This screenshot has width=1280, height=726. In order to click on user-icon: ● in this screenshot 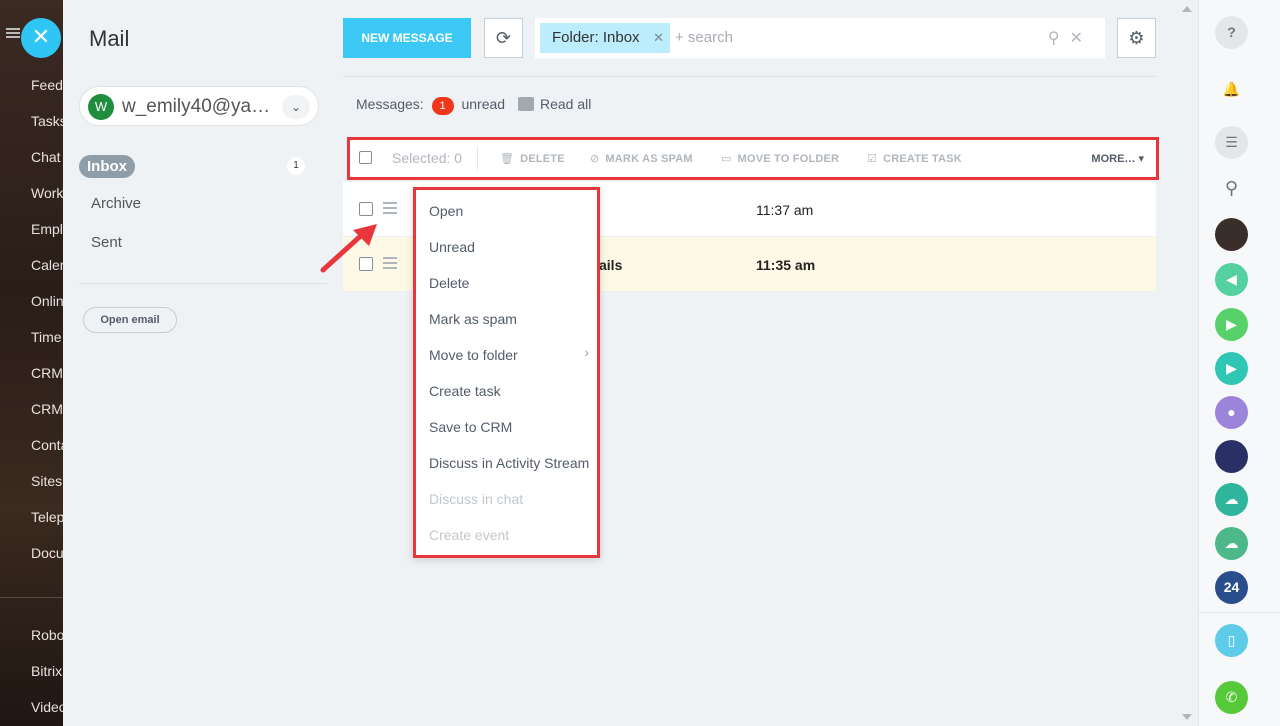, I will do `click(1231, 412)`.